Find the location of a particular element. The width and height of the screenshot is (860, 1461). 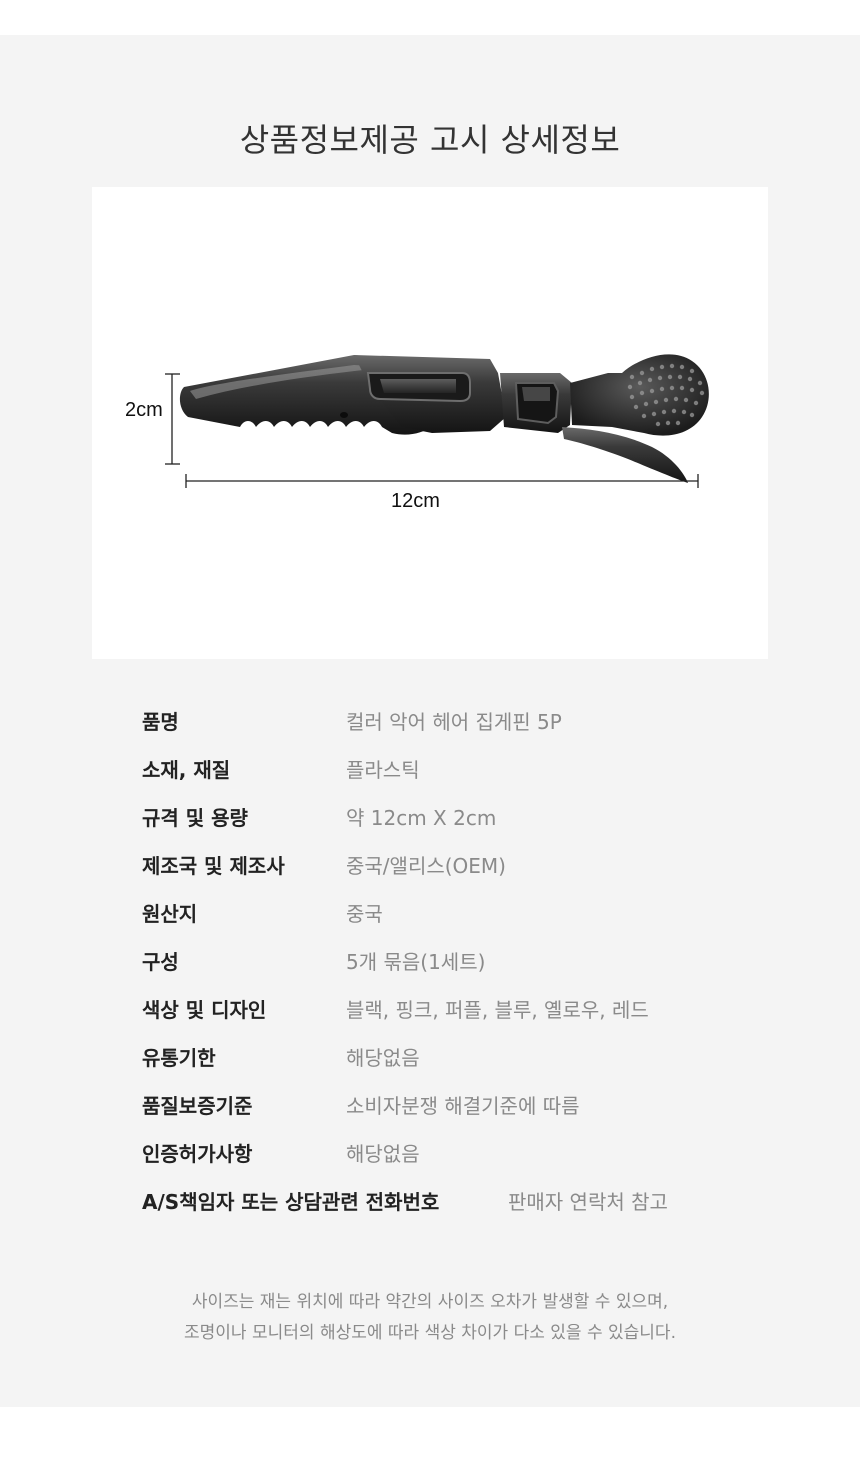

width-label: 12cm is located at coordinates (415, 501).